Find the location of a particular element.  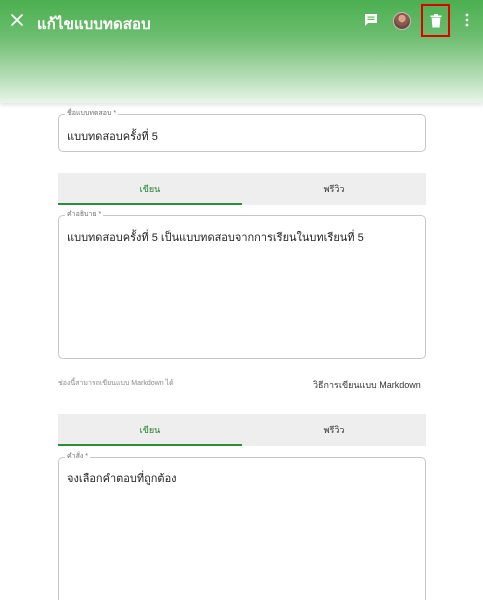

delete-button is located at coordinates (435, 20).